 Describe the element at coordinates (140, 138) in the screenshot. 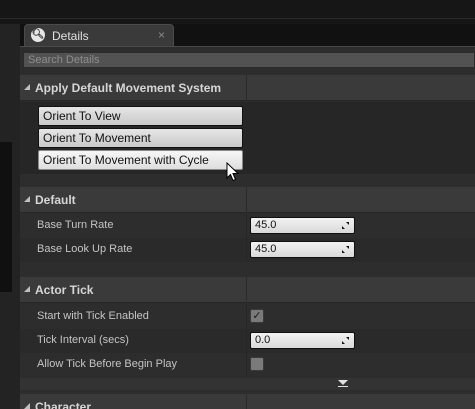

I see `orient-to-movement-button: Orient To Movement` at that location.